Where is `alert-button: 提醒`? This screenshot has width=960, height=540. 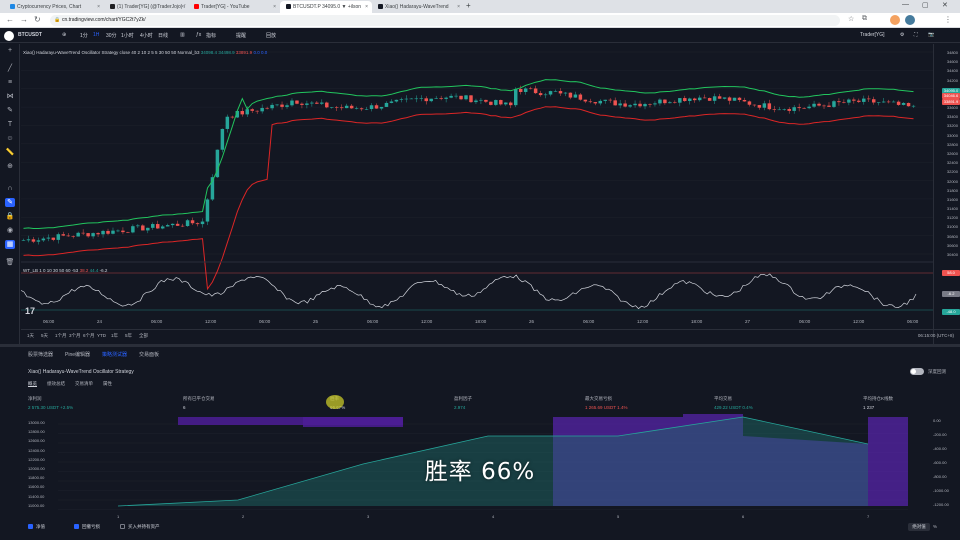
alert-button: 提醒 is located at coordinates (241, 35).